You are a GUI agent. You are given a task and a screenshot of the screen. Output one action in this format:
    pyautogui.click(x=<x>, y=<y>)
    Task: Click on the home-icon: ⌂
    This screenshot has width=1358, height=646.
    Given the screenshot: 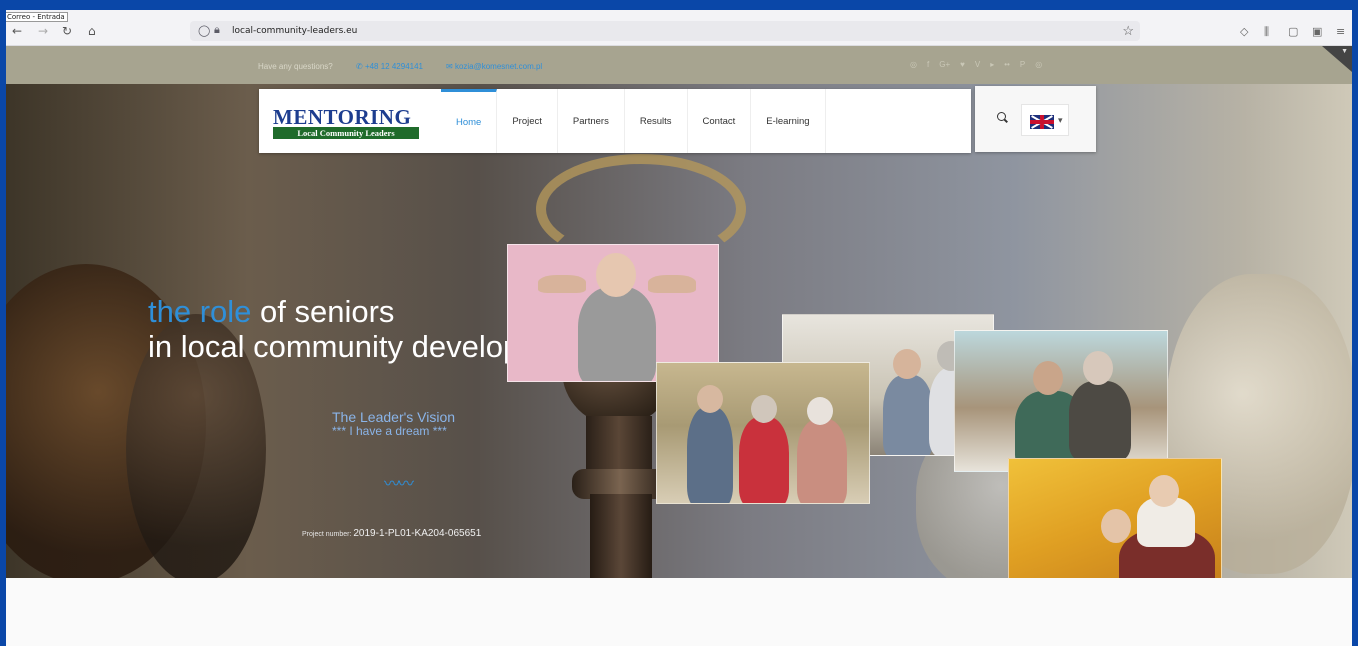 What is the action you would take?
    pyautogui.click(x=92, y=31)
    